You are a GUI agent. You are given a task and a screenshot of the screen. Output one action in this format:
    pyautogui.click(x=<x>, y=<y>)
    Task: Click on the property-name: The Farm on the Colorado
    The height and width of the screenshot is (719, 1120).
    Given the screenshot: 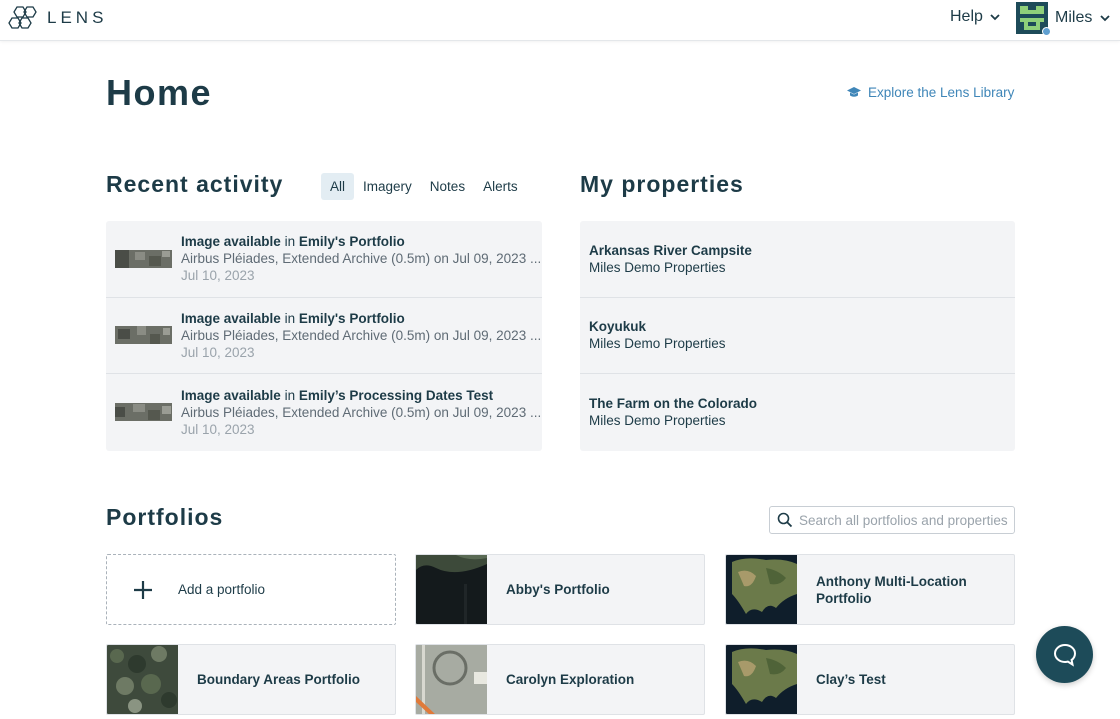 What is the action you would take?
    pyautogui.click(x=673, y=404)
    